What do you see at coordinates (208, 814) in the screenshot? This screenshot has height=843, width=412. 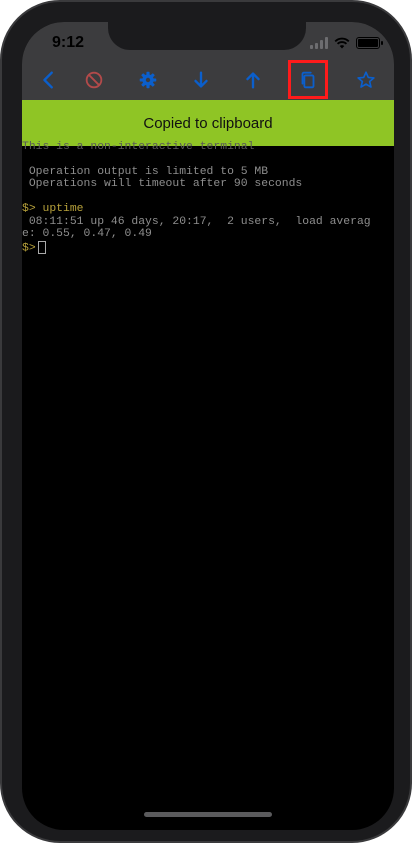 I see `home-indicator` at bounding box center [208, 814].